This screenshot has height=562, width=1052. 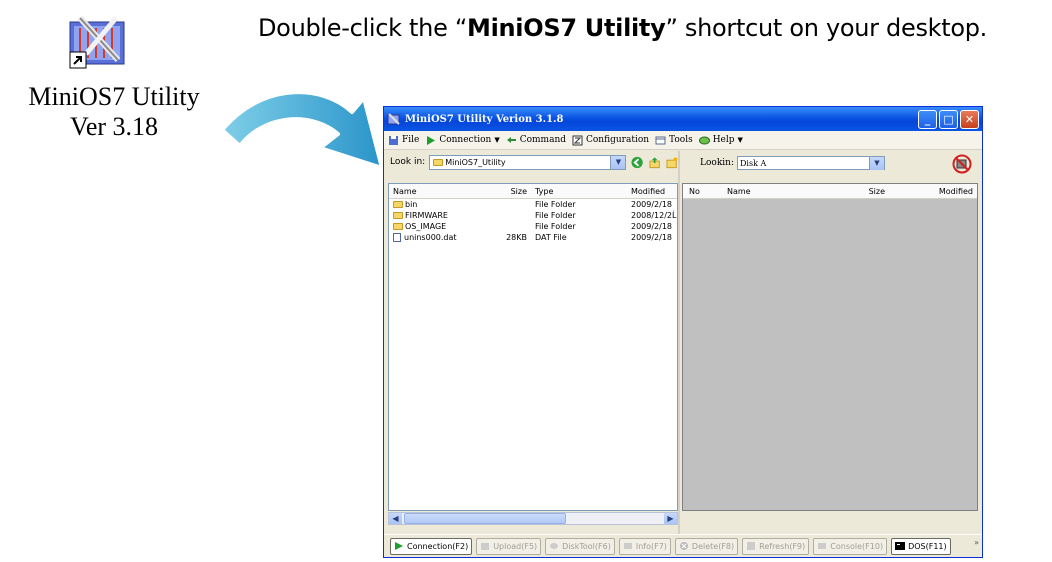 What do you see at coordinates (438, 546) in the screenshot?
I see `connection-button-label: Connection(F2)` at bounding box center [438, 546].